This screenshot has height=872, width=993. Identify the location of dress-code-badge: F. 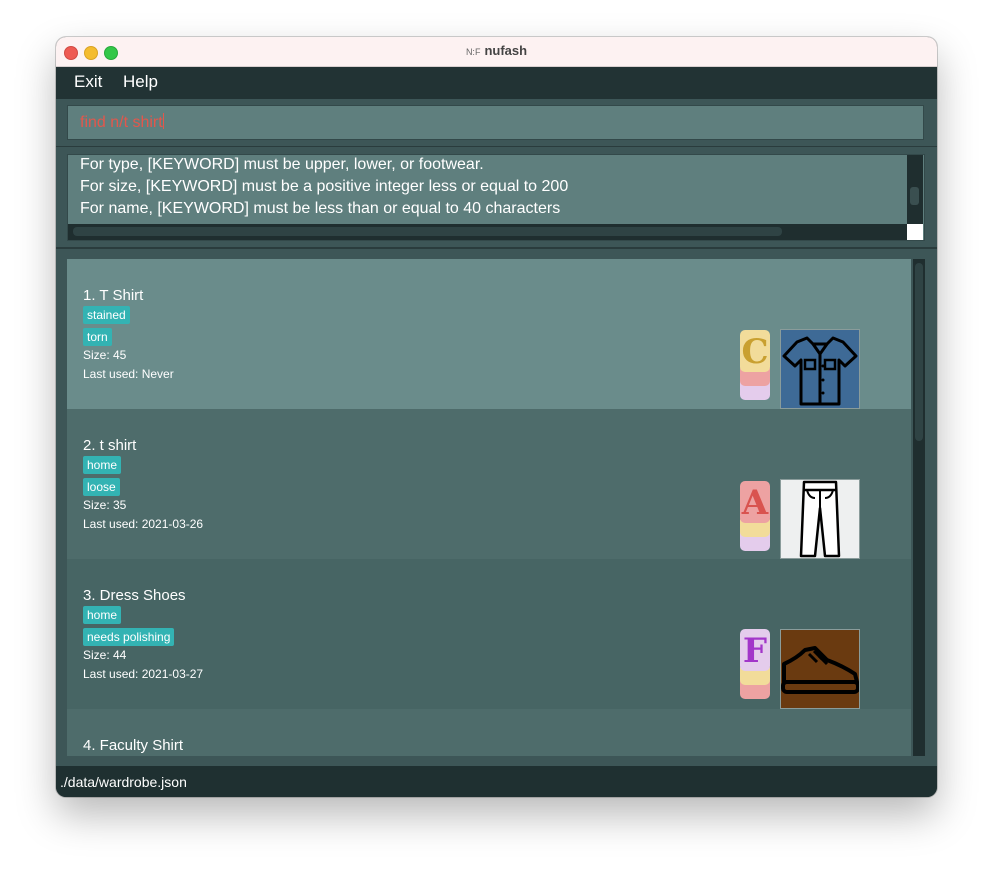
(755, 664).